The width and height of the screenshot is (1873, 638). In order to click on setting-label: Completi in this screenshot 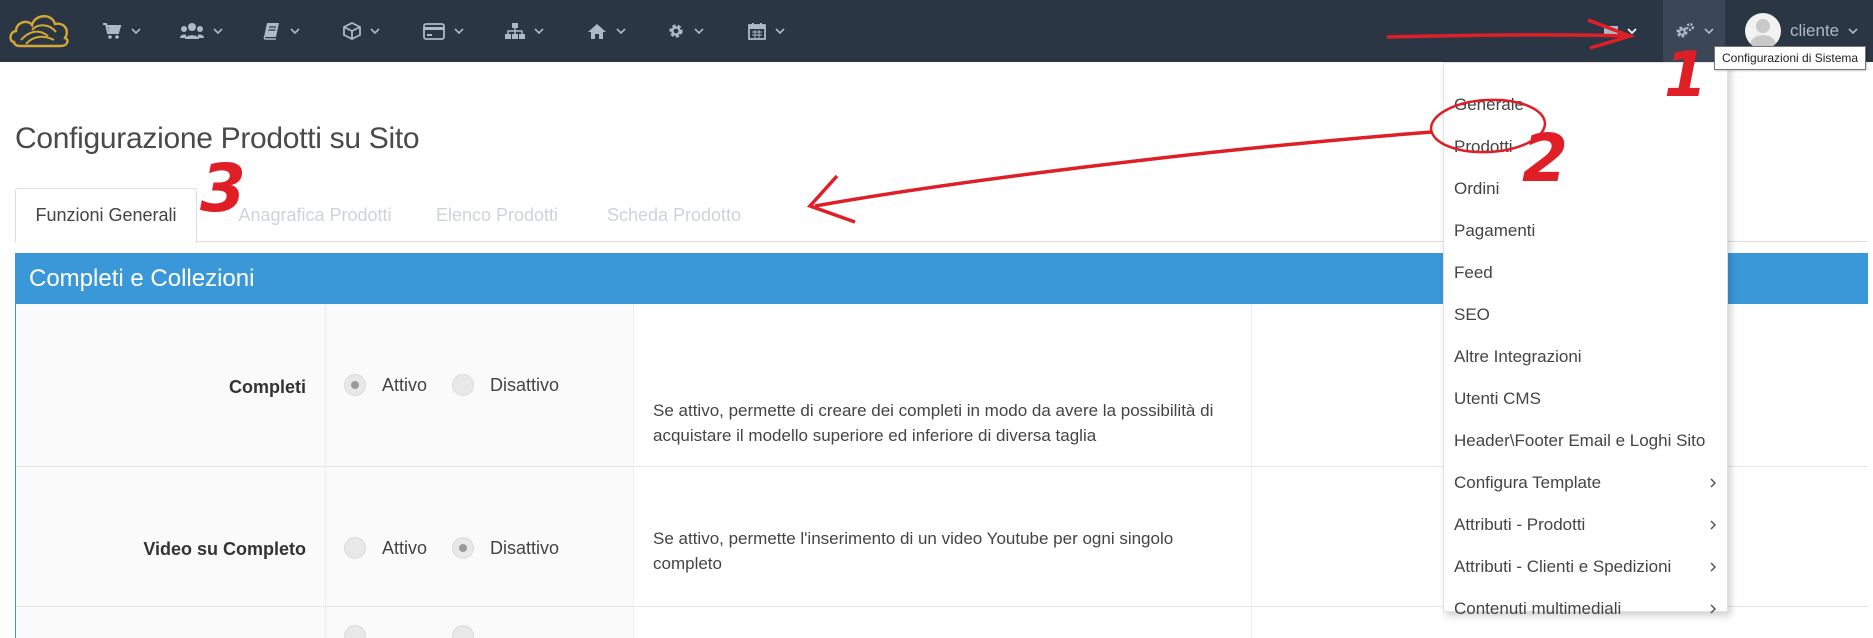, I will do `click(267, 387)`.